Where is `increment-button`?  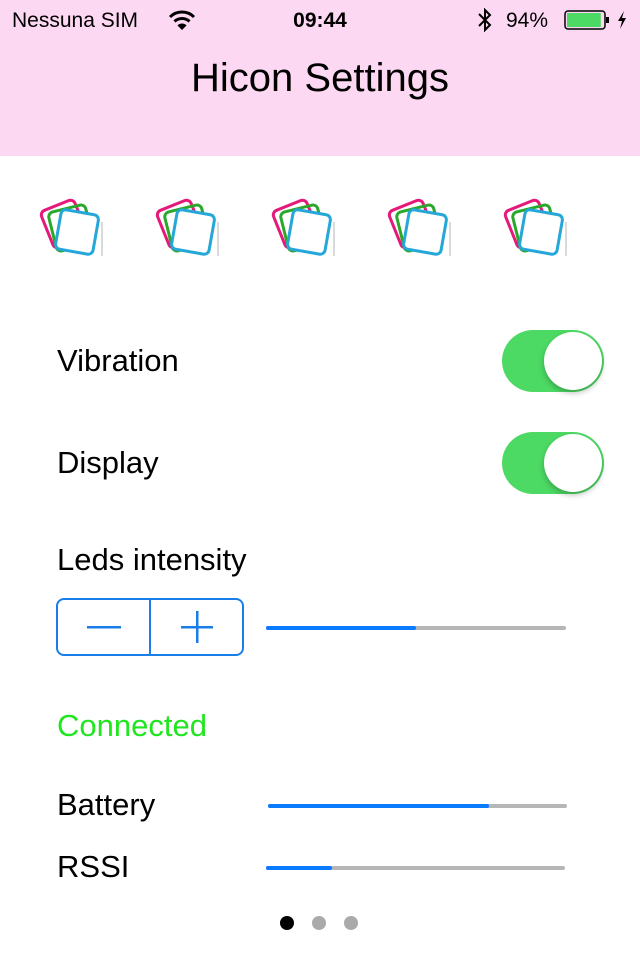
increment-button is located at coordinates (195, 627).